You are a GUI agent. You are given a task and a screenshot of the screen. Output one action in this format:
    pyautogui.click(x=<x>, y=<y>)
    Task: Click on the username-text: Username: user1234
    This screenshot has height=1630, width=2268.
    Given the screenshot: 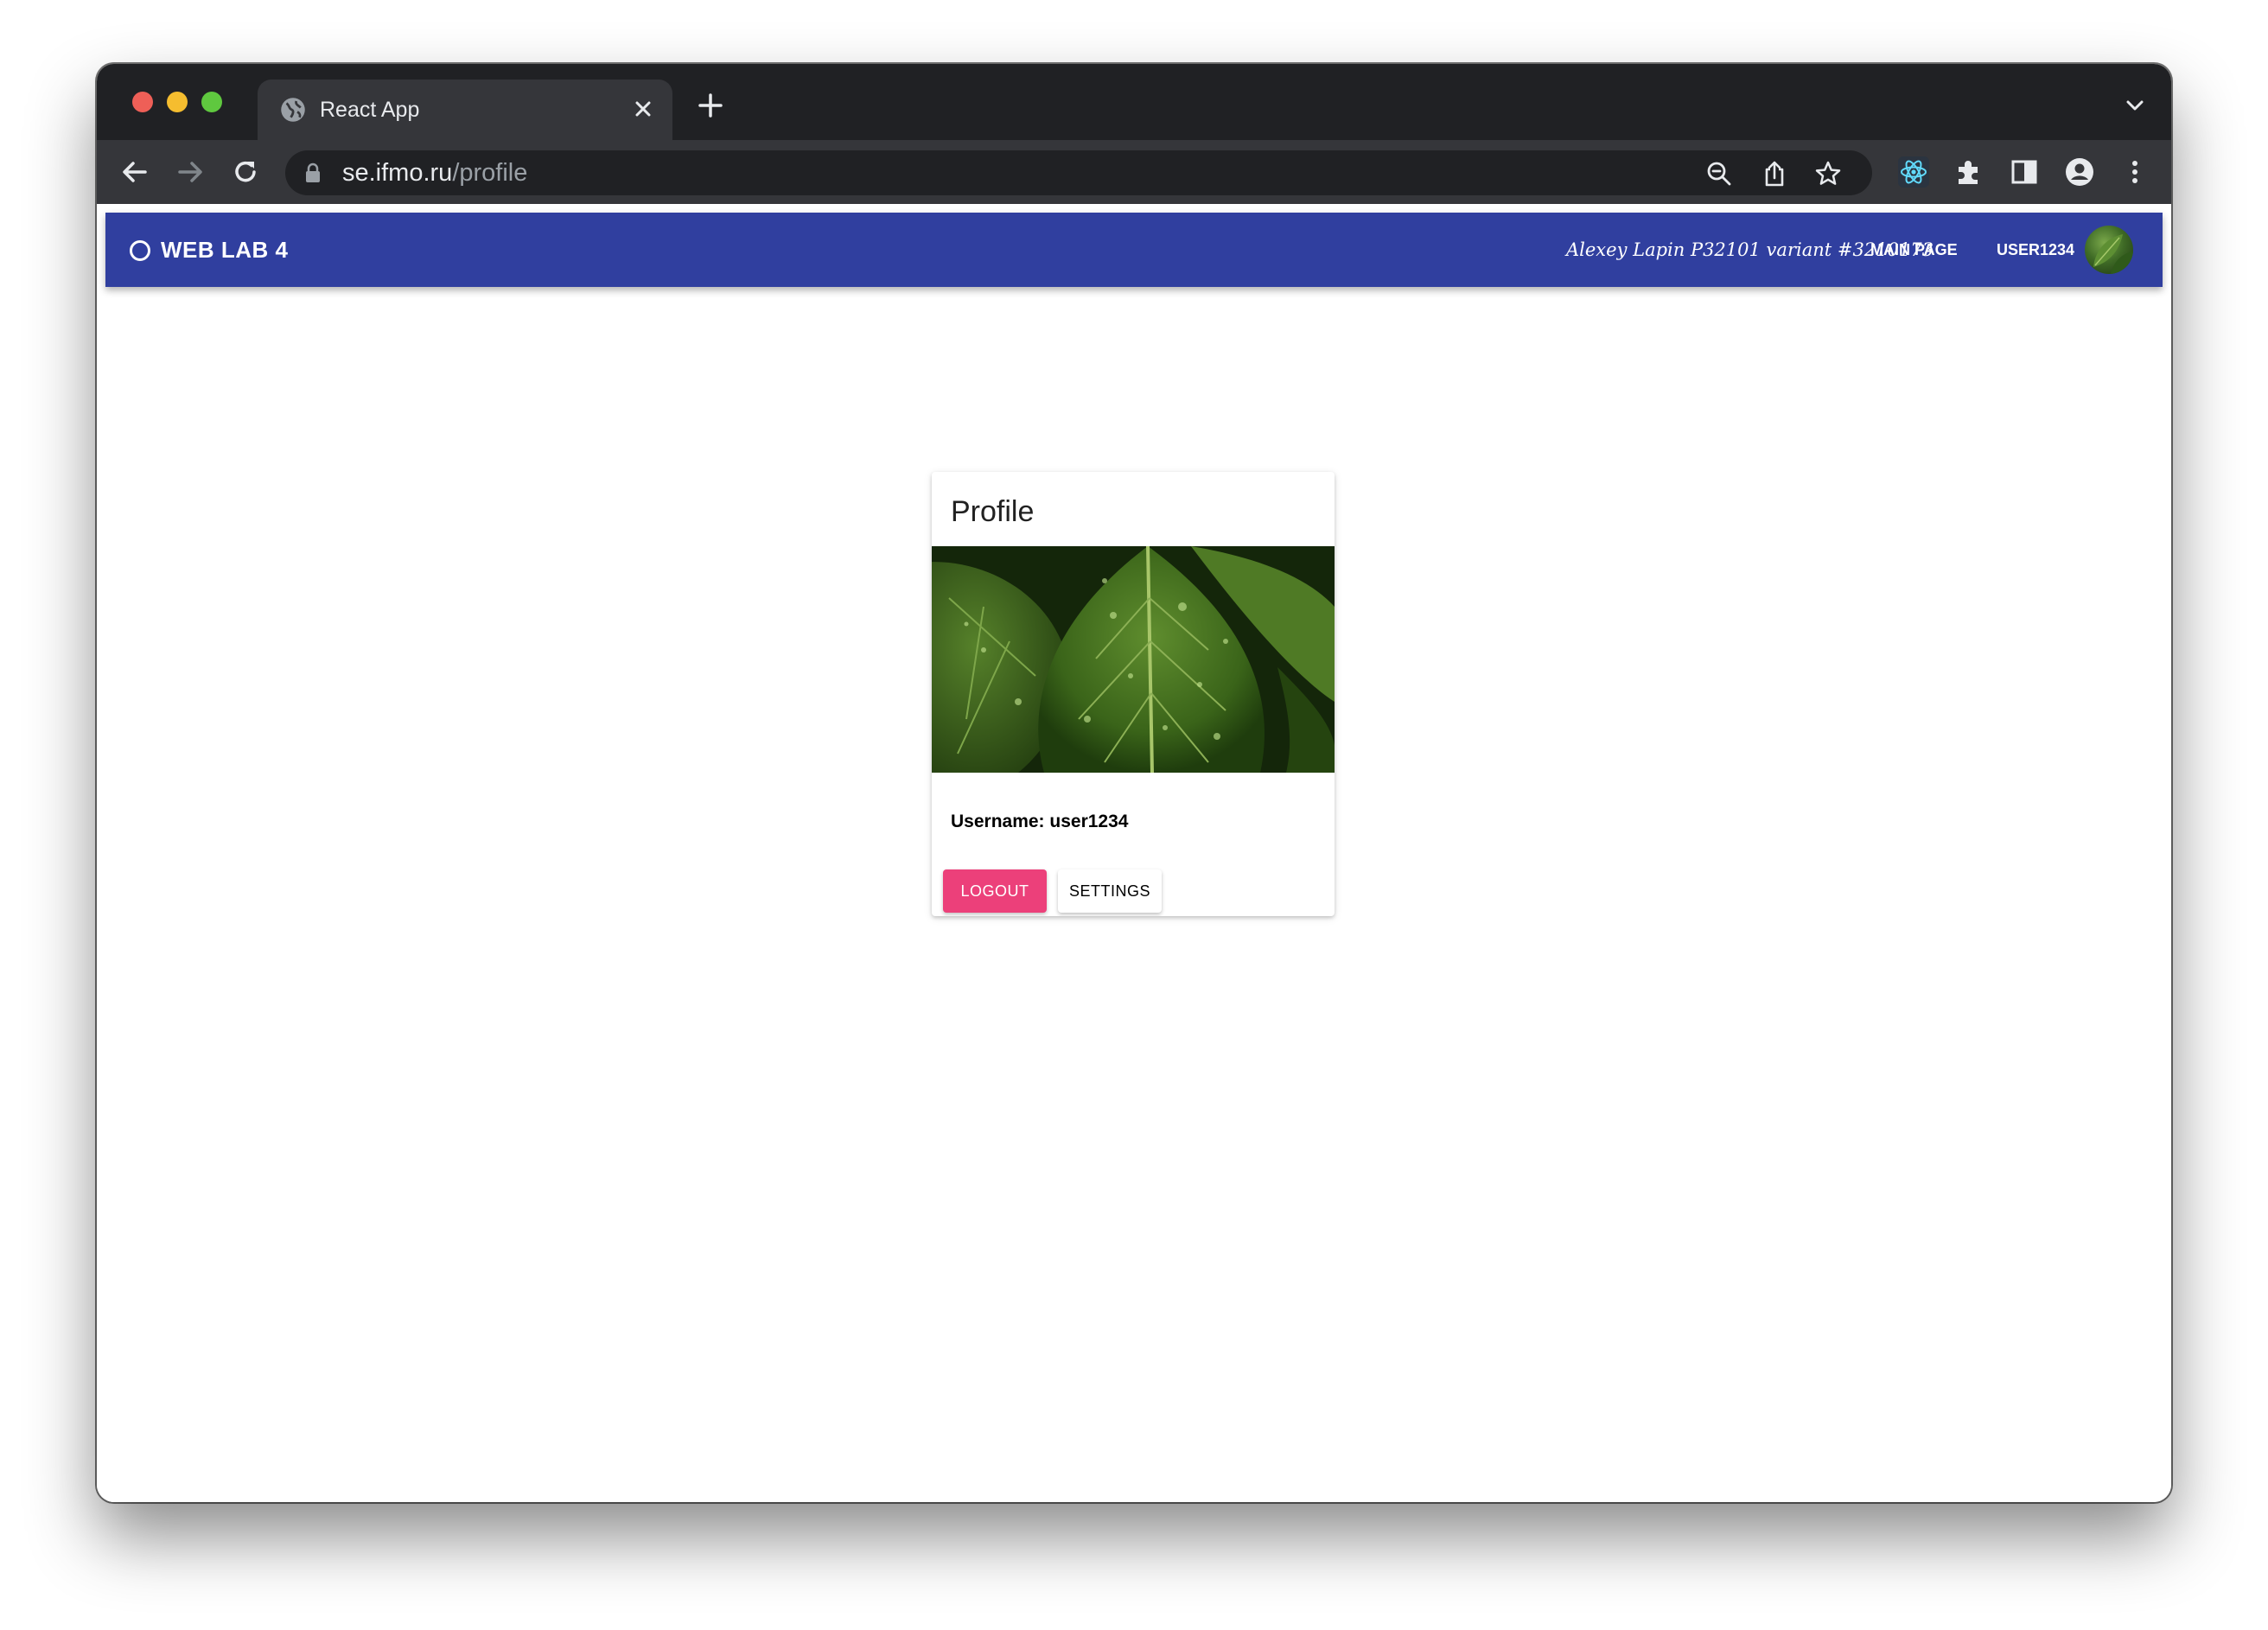 What is the action you would take?
    pyautogui.click(x=1040, y=821)
    